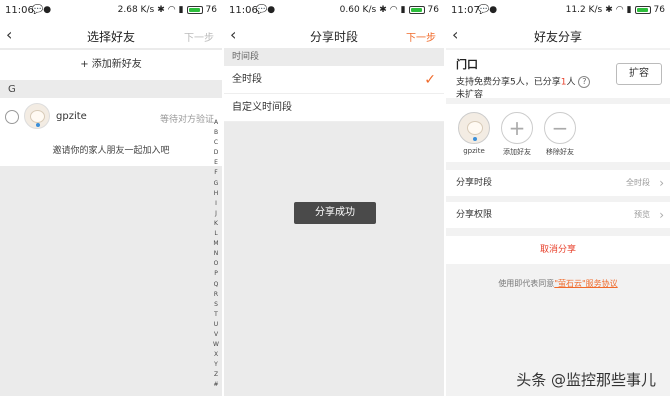 The image size is (670, 396). I want to click on expand-status: 未扩容, so click(470, 94).